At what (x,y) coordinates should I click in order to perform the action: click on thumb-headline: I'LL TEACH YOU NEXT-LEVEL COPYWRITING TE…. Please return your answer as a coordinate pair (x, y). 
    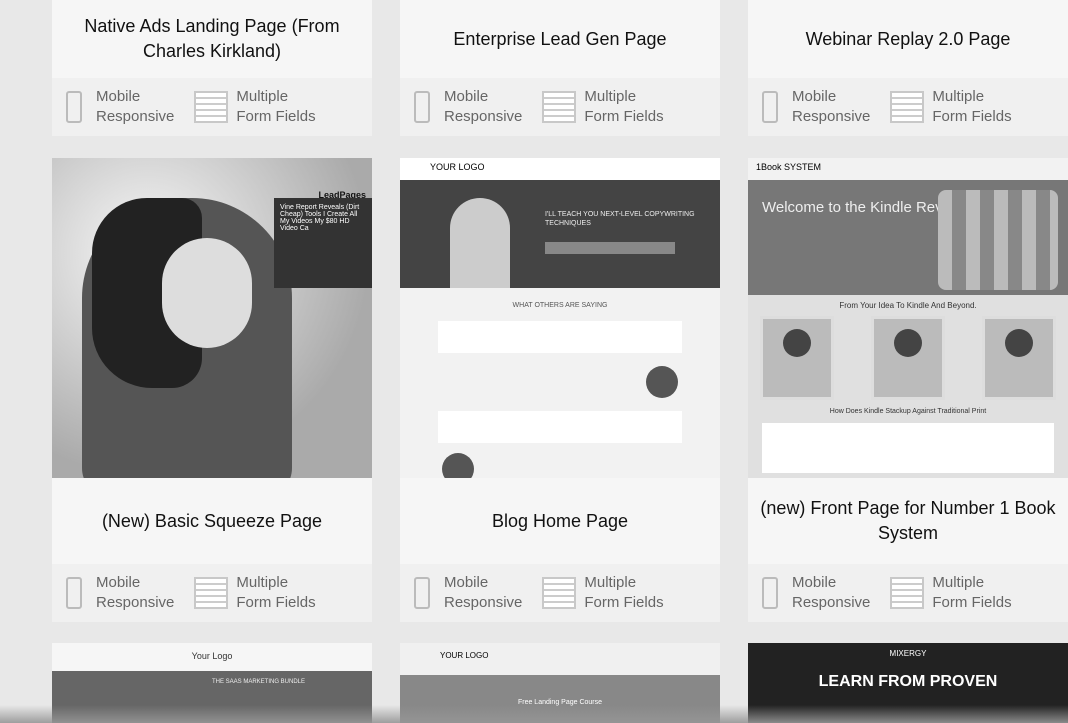
    Looking at the image, I should click on (620, 219).